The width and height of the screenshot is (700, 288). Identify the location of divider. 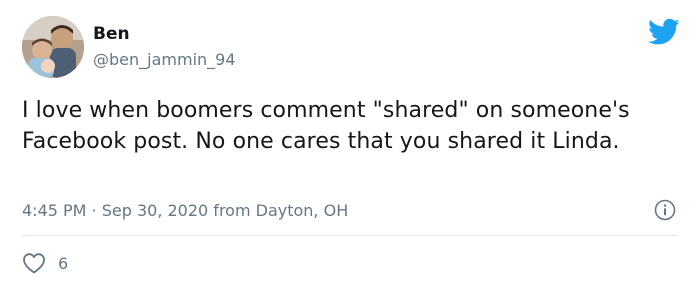
(350, 235).